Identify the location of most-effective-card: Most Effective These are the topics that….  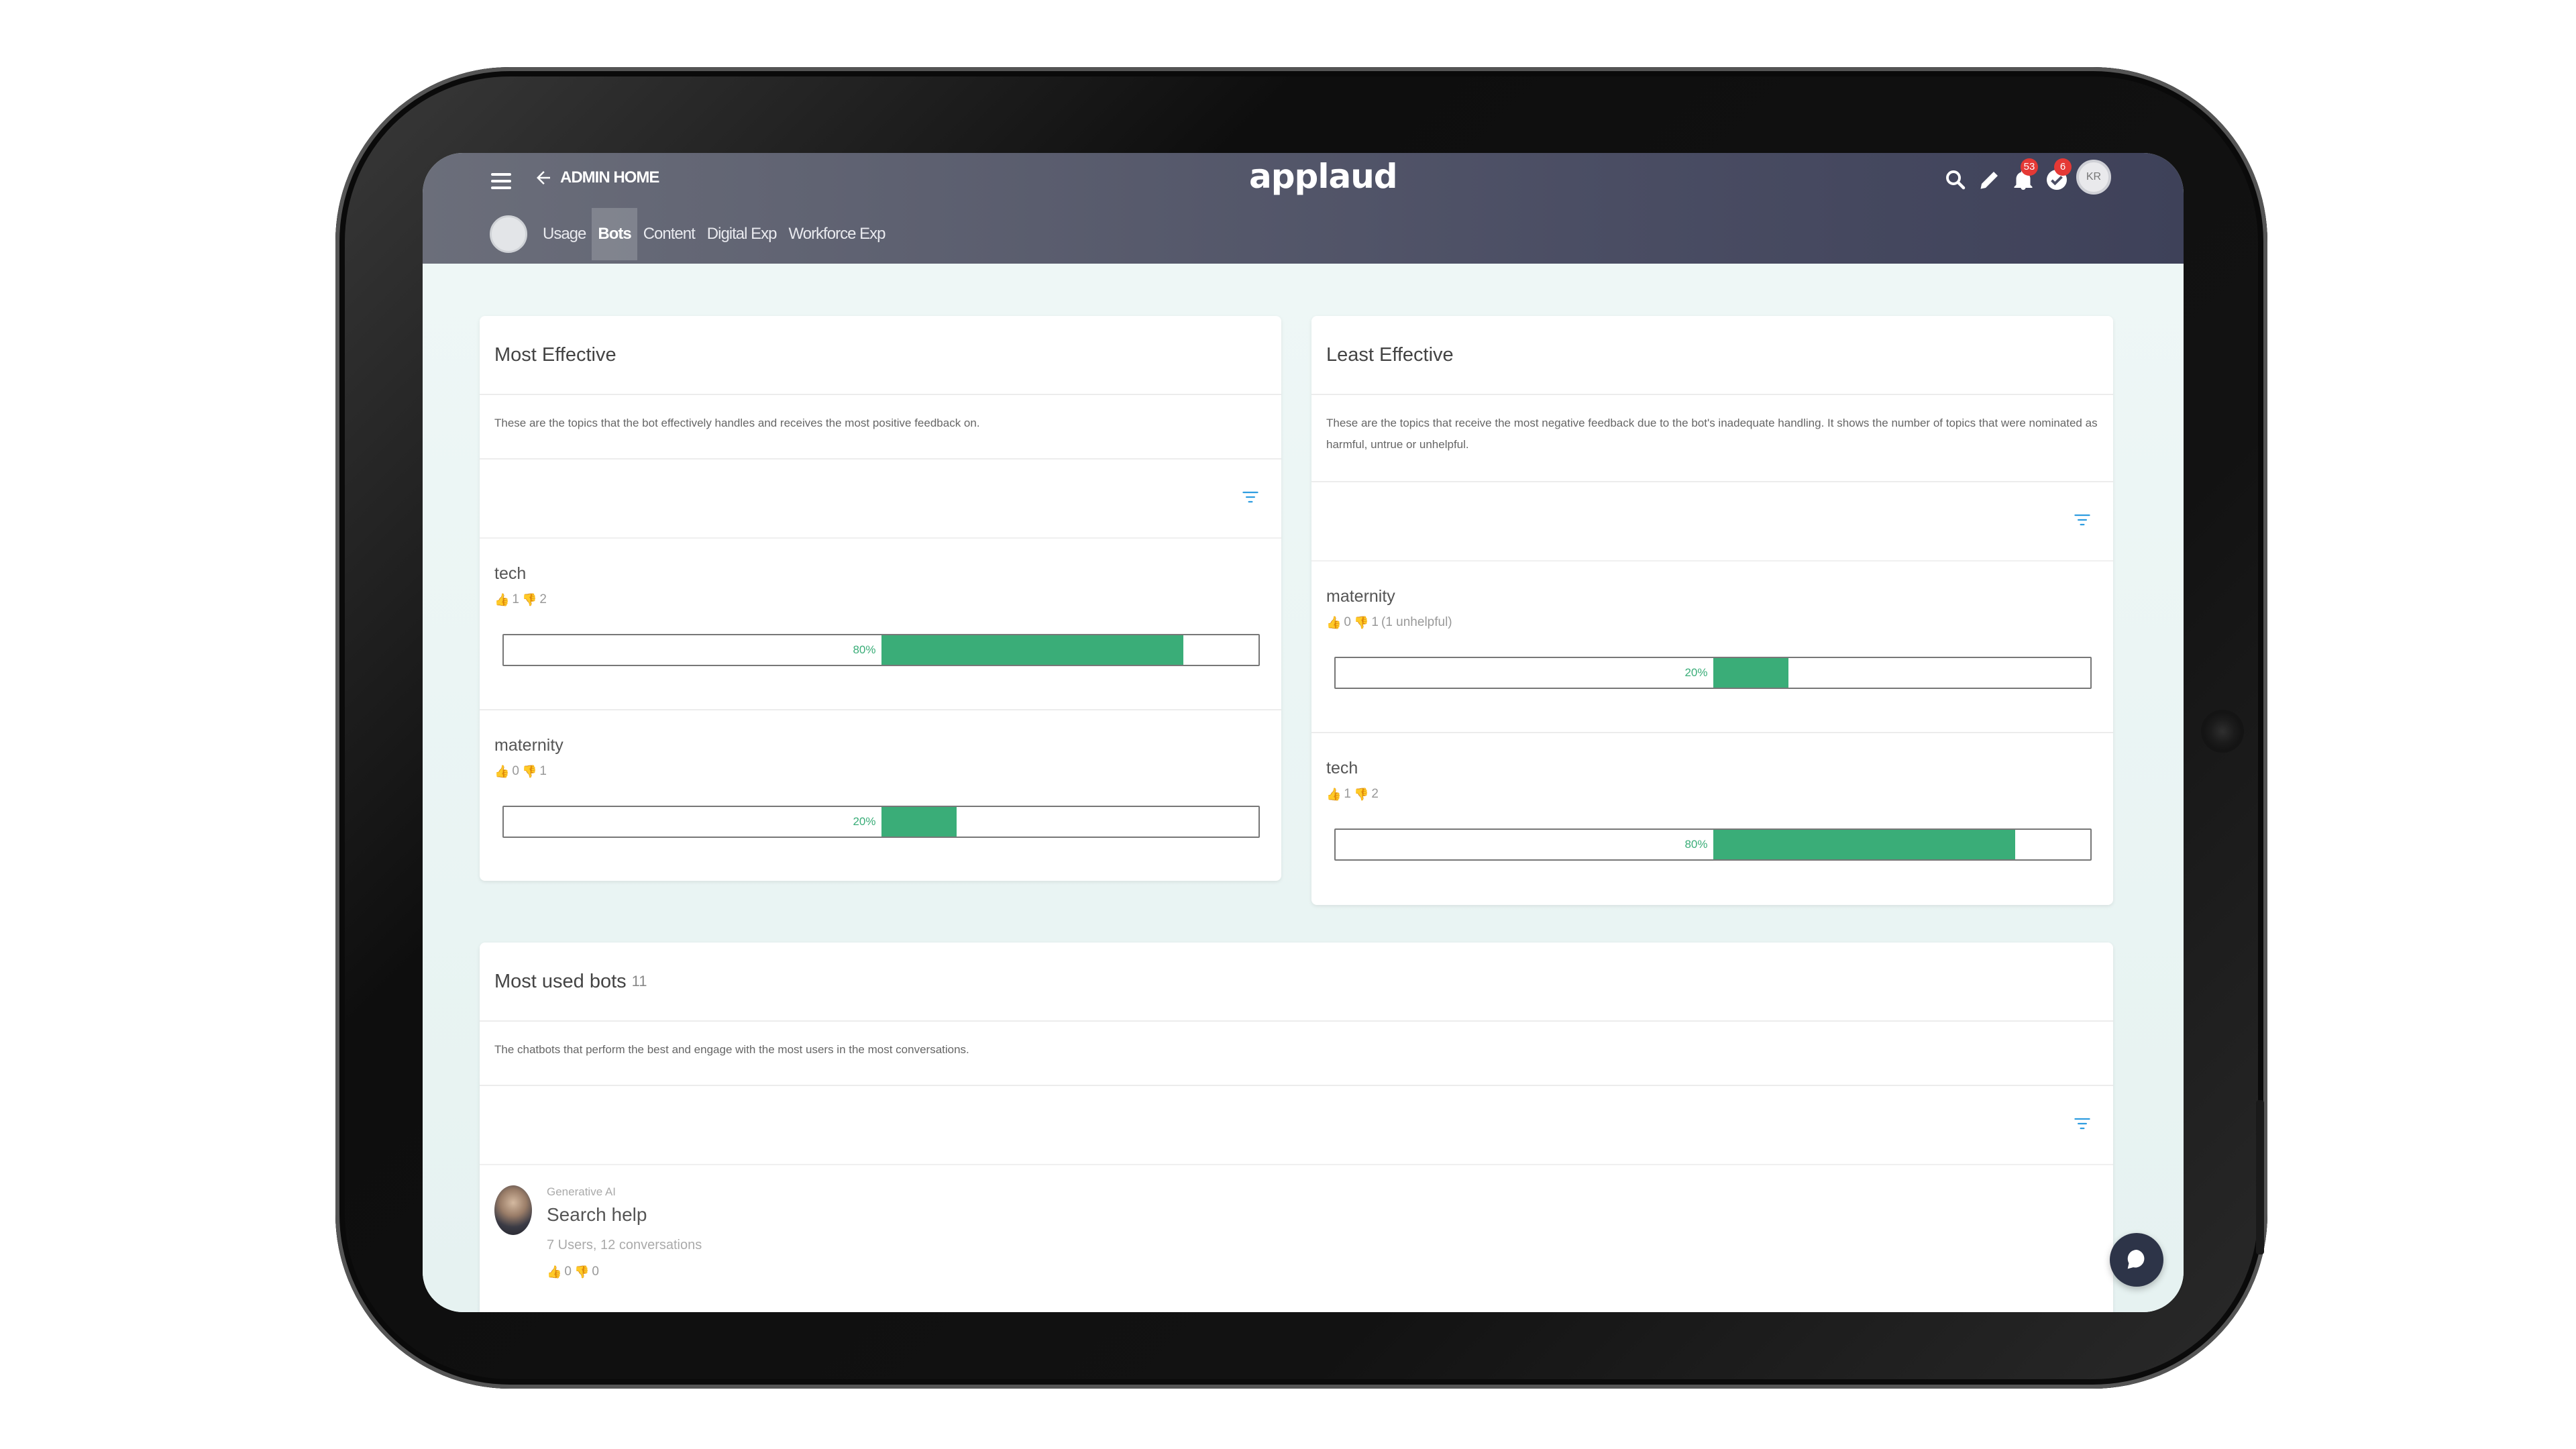
(880, 598).